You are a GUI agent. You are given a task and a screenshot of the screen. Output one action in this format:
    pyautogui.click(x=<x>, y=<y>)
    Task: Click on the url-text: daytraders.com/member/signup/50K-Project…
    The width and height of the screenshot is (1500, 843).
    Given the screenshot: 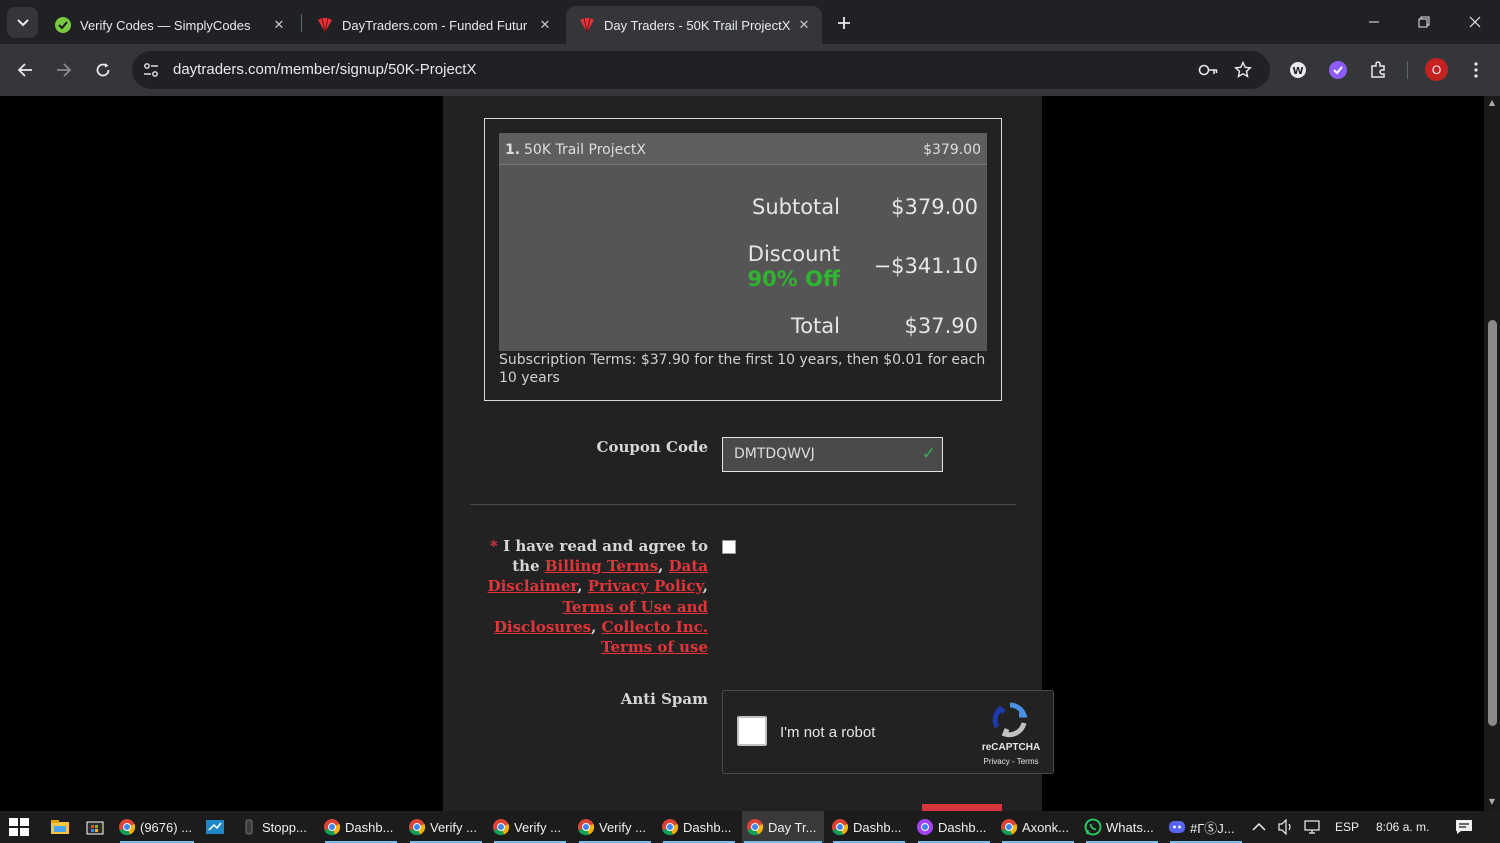 What is the action you would take?
    pyautogui.click(x=325, y=69)
    